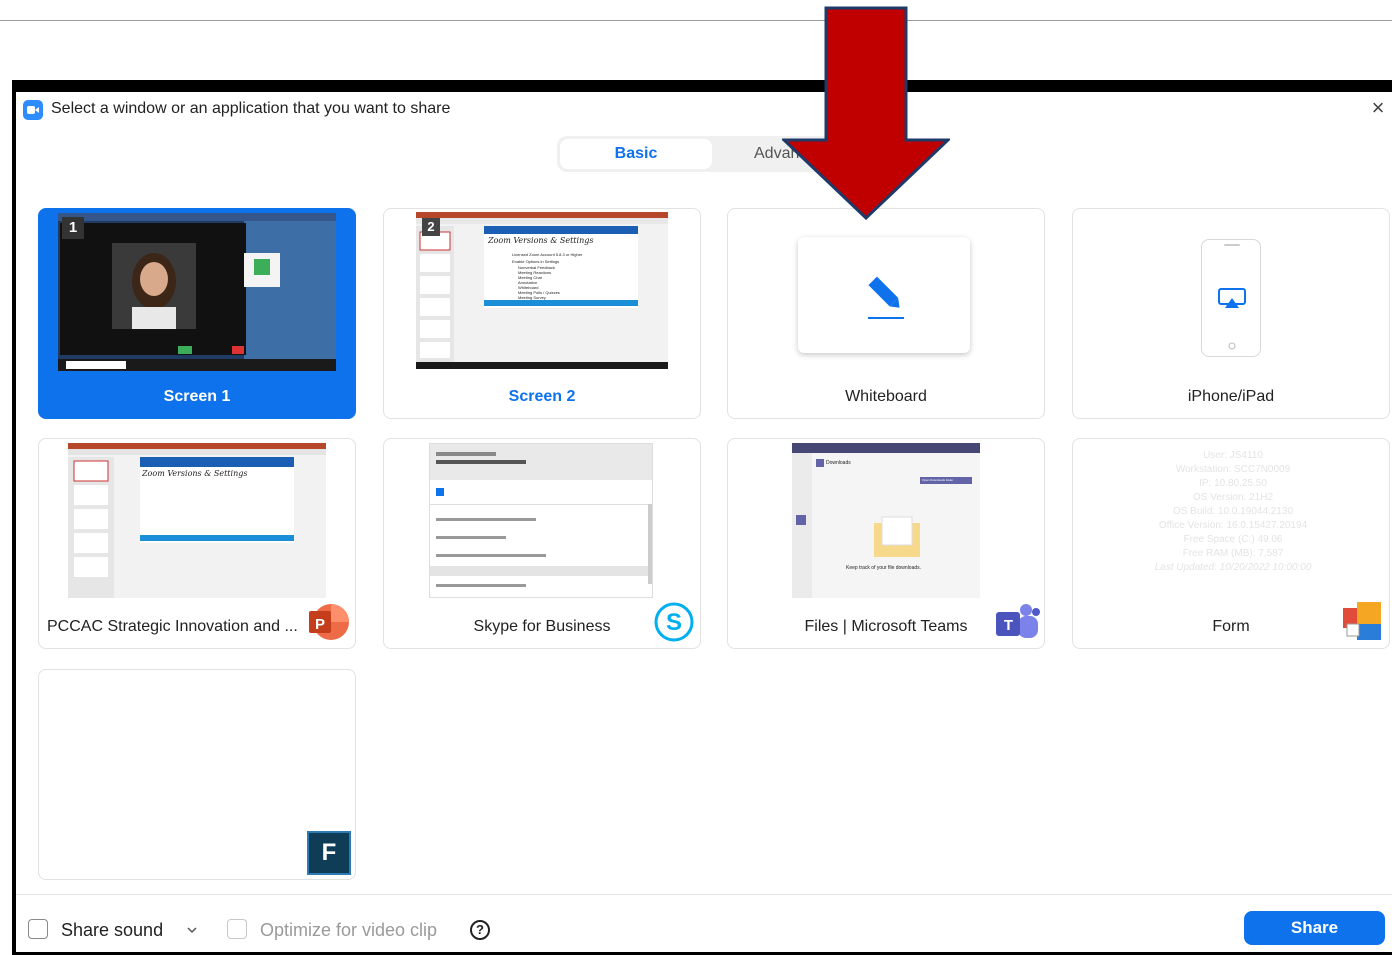  I want to click on help-icon: ?, so click(480, 930).